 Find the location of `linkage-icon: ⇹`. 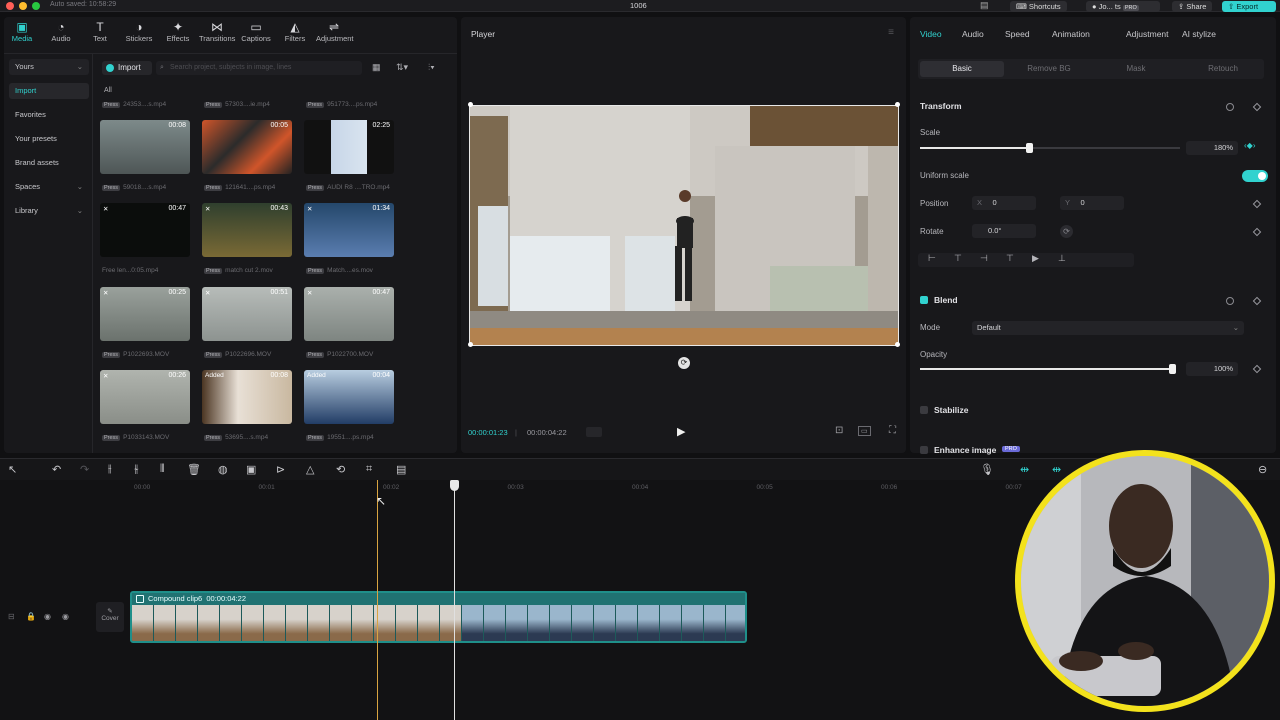

linkage-icon: ⇹ is located at coordinates (1056, 469).